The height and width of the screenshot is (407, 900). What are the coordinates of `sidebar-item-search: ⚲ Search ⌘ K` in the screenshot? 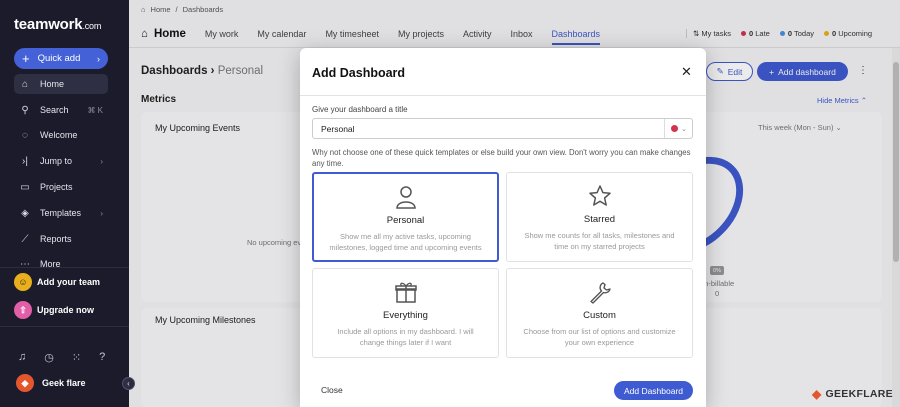 It's located at (61, 110).